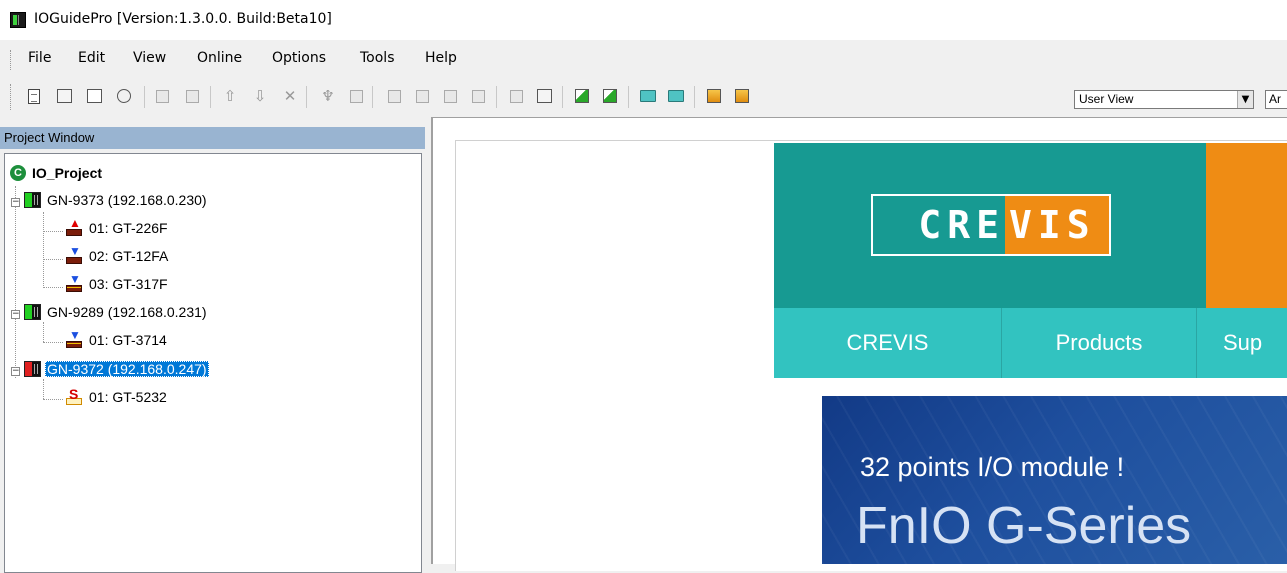  I want to click on banner-subtitle: 32 points I/O module !, so click(992, 467).